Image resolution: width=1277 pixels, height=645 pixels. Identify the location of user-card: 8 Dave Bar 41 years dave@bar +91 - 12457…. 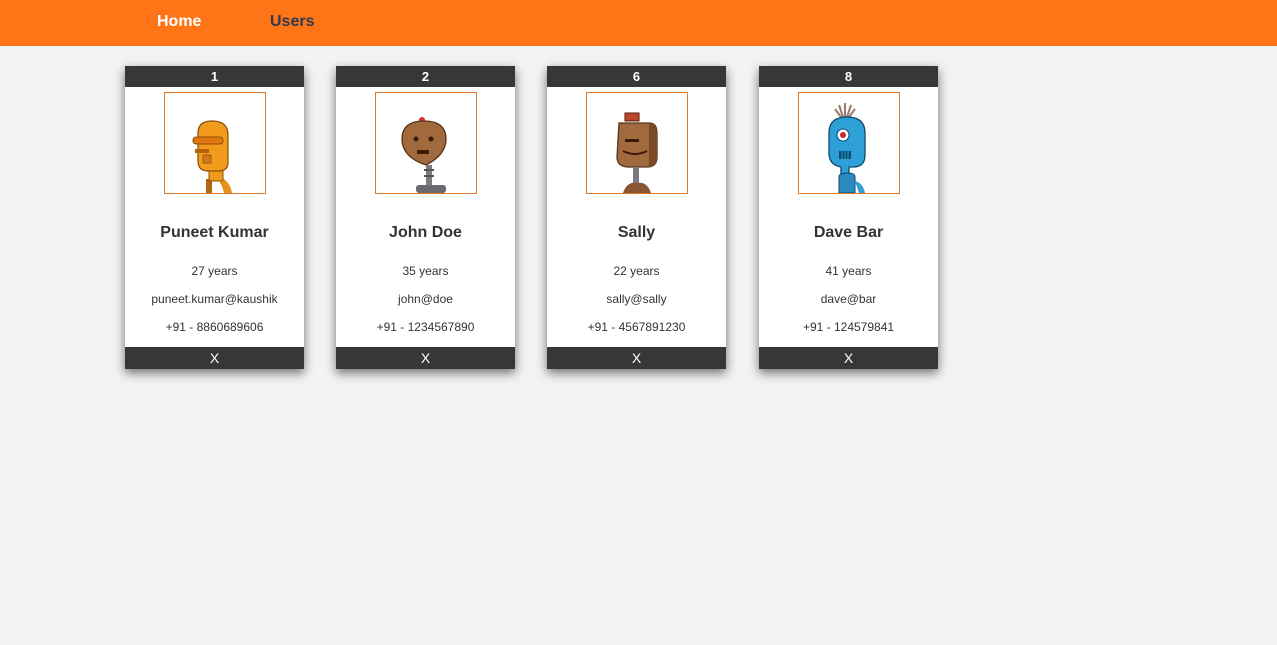
(848, 217).